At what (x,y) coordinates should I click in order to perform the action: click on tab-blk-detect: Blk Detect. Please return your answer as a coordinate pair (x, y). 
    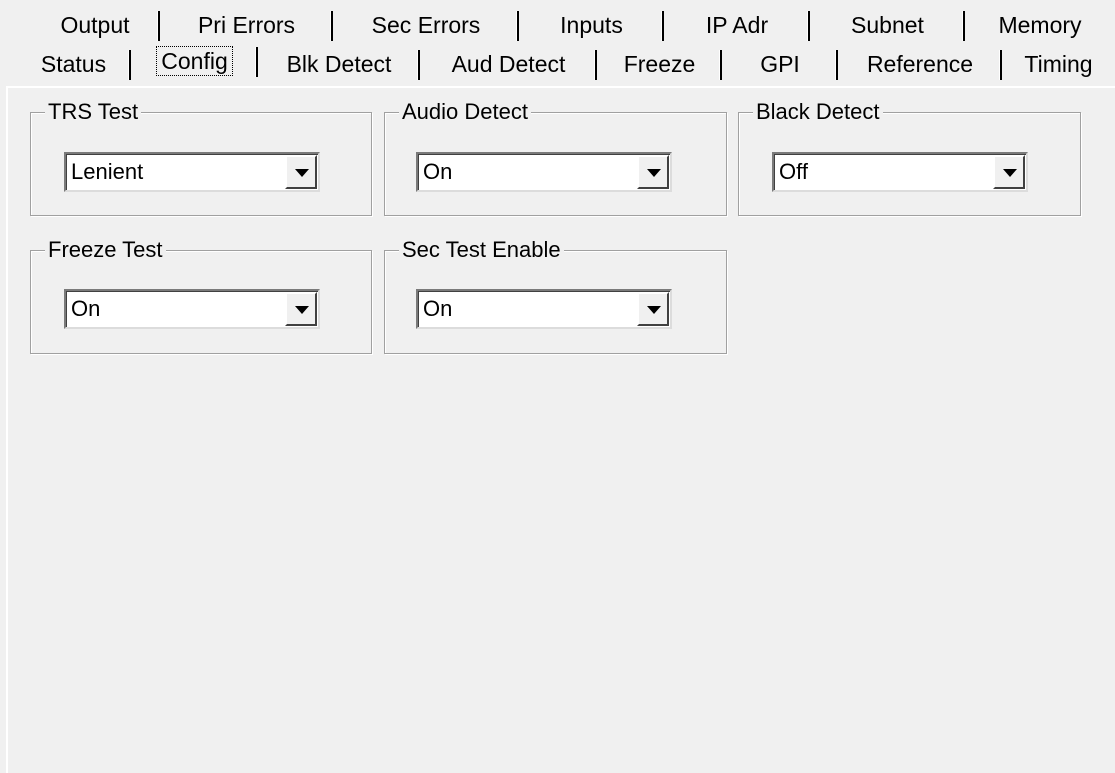
    Looking at the image, I should click on (339, 64).